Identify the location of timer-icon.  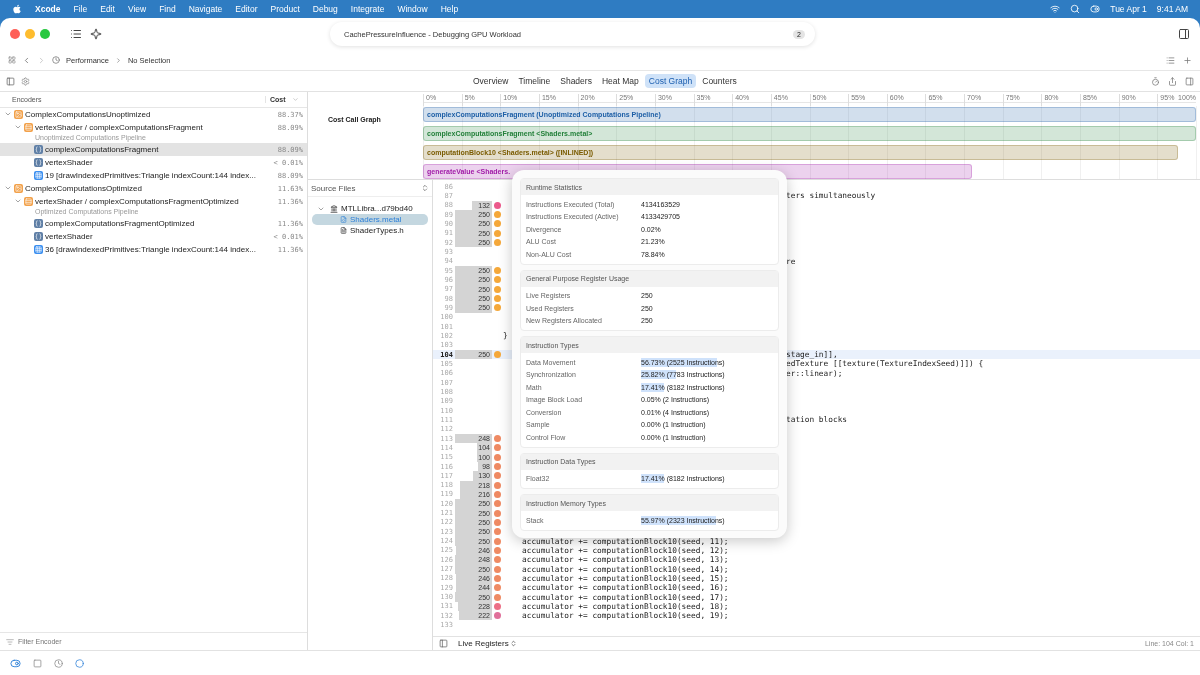
(1155, 81).